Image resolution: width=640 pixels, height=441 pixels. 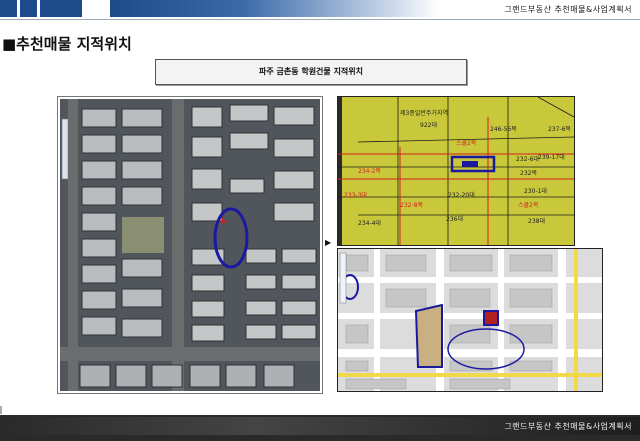 What do you see at coordinates (527, 159) in the screenshot?
I see `plan-label-232-6: 232-6대` at bounding box center [527, 159].